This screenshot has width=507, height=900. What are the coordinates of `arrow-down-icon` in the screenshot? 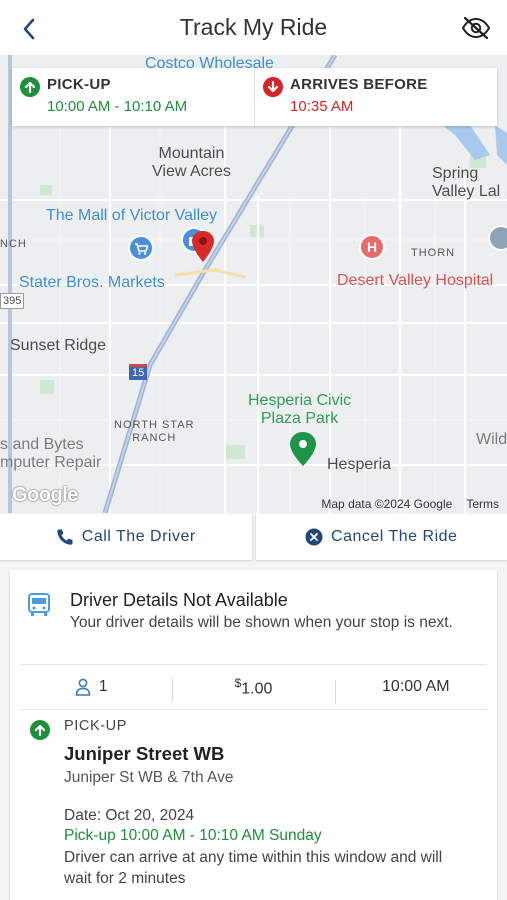 It's located at (273, 87).